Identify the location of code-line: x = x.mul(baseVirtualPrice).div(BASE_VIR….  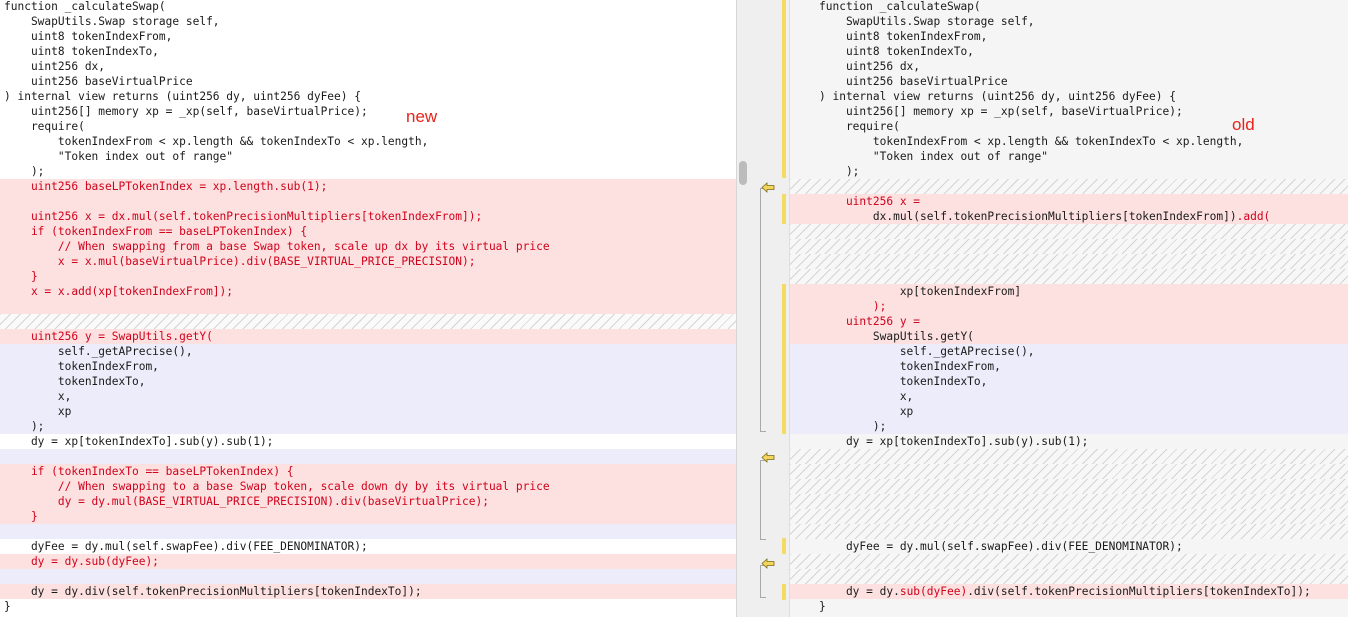
(368, 261).